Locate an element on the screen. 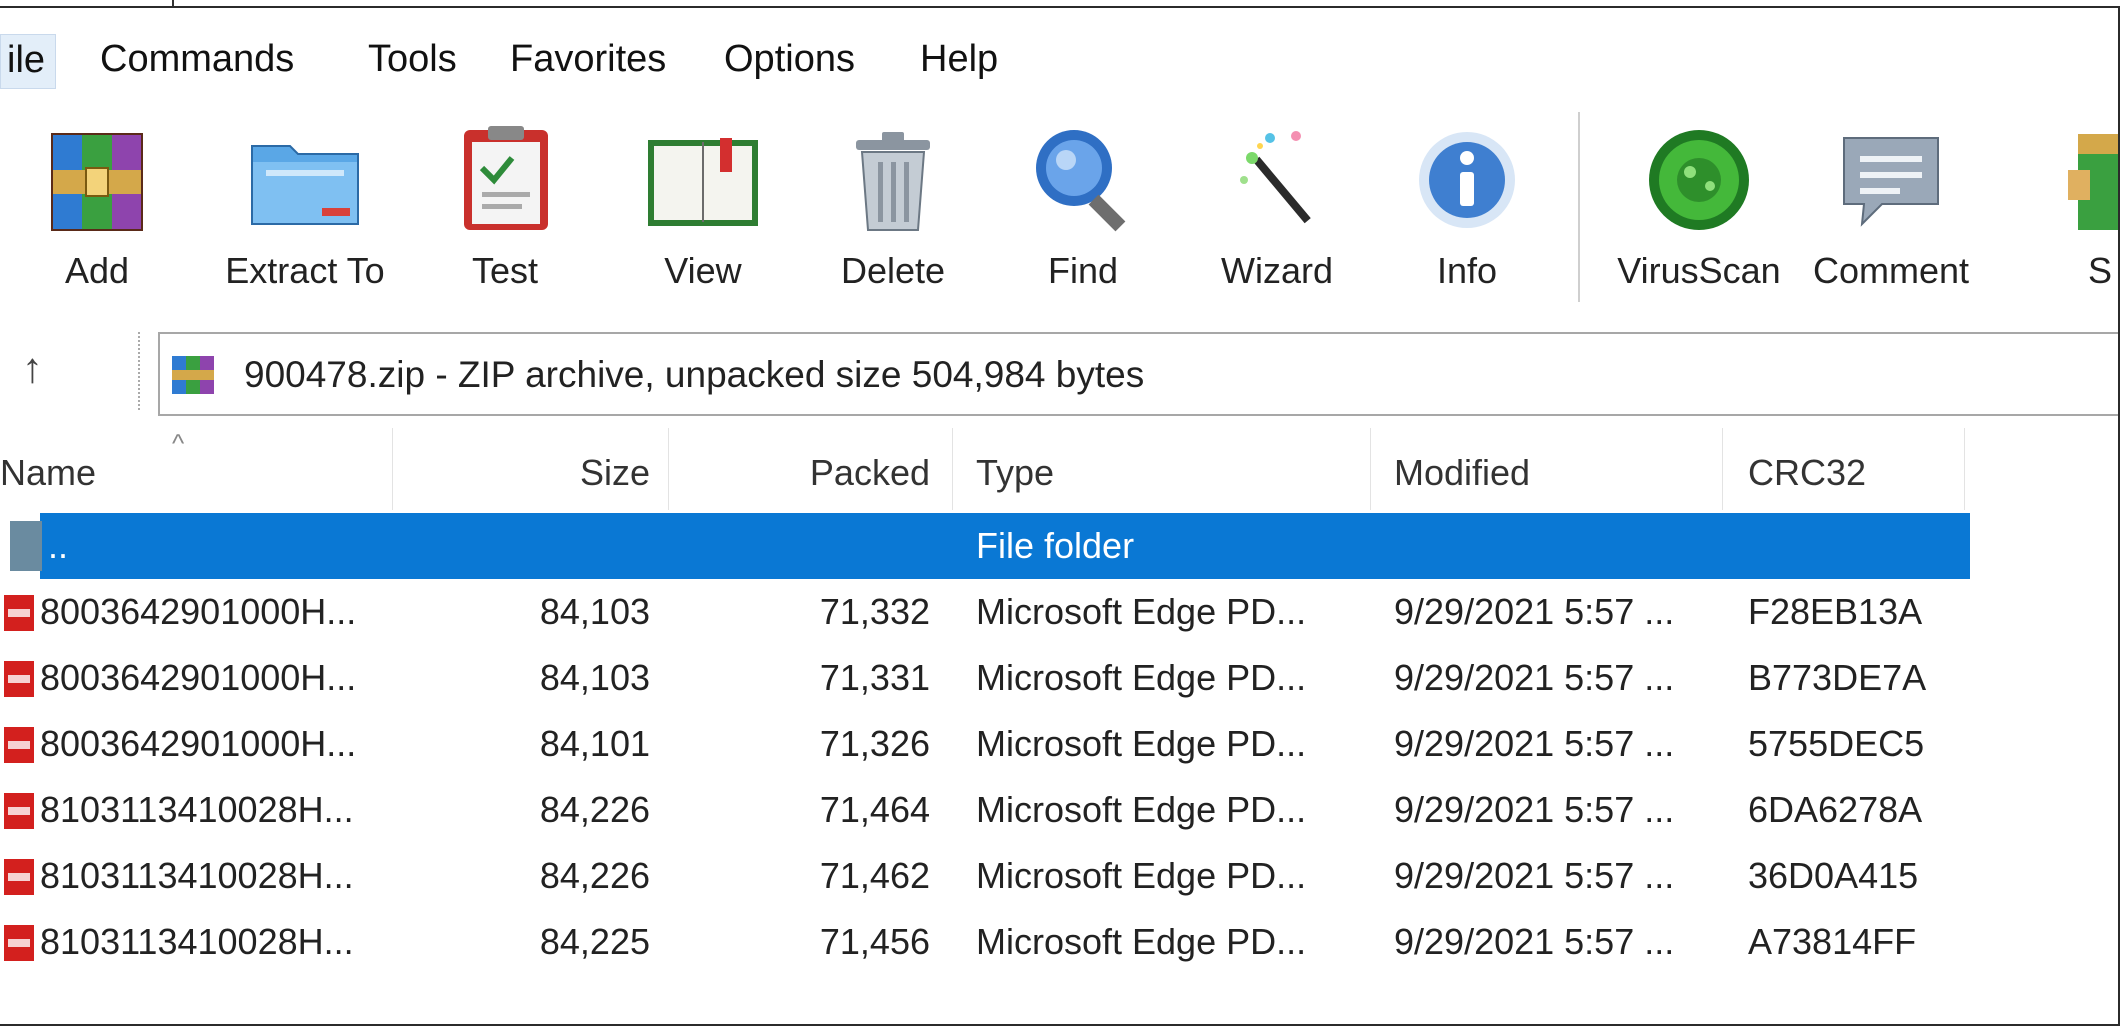  test-button: Test is located at coordinates (505, 208).